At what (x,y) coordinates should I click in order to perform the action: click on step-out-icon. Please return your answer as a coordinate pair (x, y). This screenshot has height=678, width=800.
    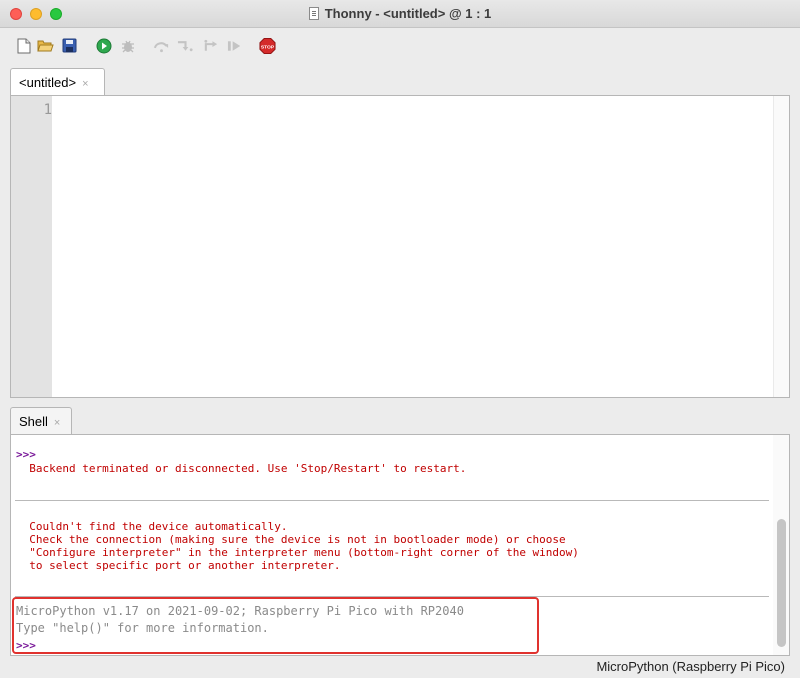
    Looking at the image, I should click on (211, 45).